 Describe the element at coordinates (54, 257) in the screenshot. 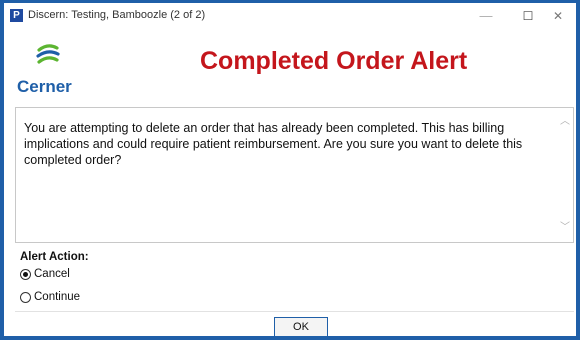

I see `alert-action-label: Alert Action:` at that location.